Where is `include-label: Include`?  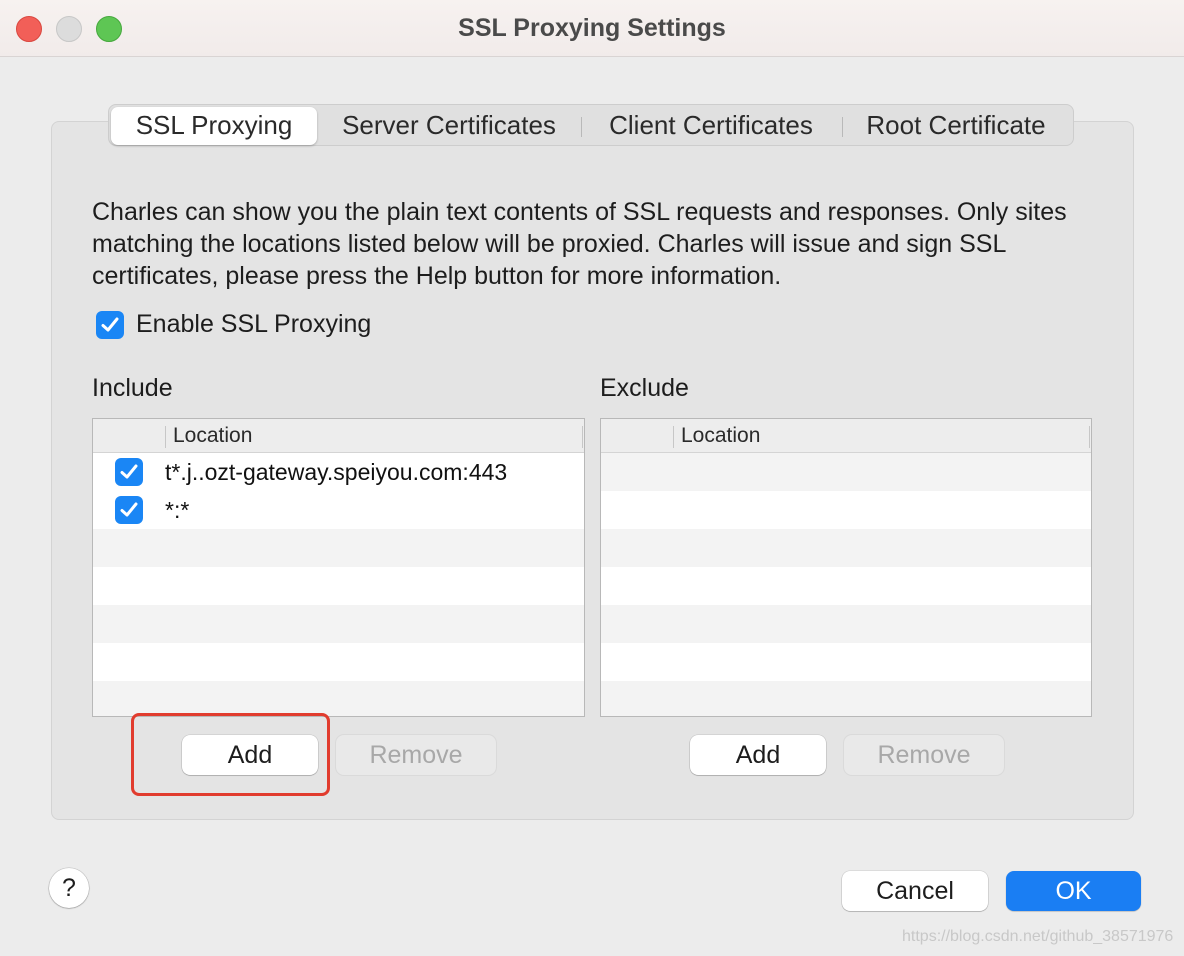 include-label: Include is located at coordinates (132, 388).